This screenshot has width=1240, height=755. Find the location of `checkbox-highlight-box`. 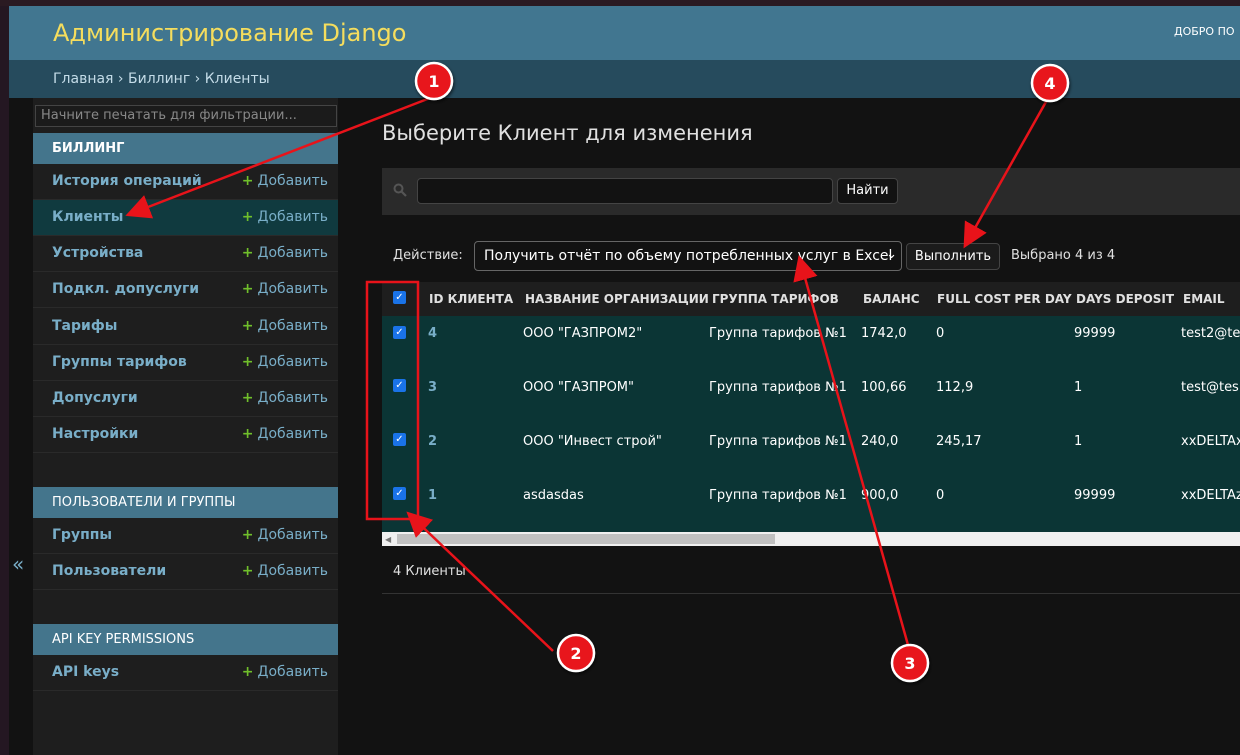

checkbox-highlight-box is located at coordinates (392, 400).